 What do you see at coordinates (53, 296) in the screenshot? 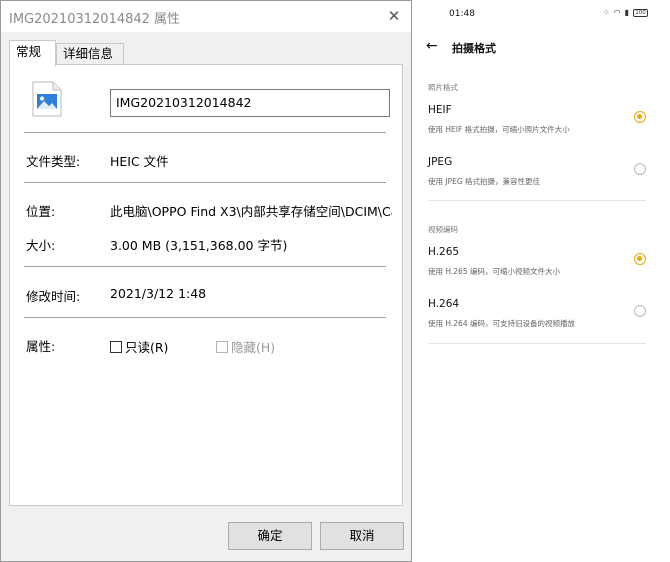
I see `modified-label: 修改时间:` at bounding box center [53, 296].